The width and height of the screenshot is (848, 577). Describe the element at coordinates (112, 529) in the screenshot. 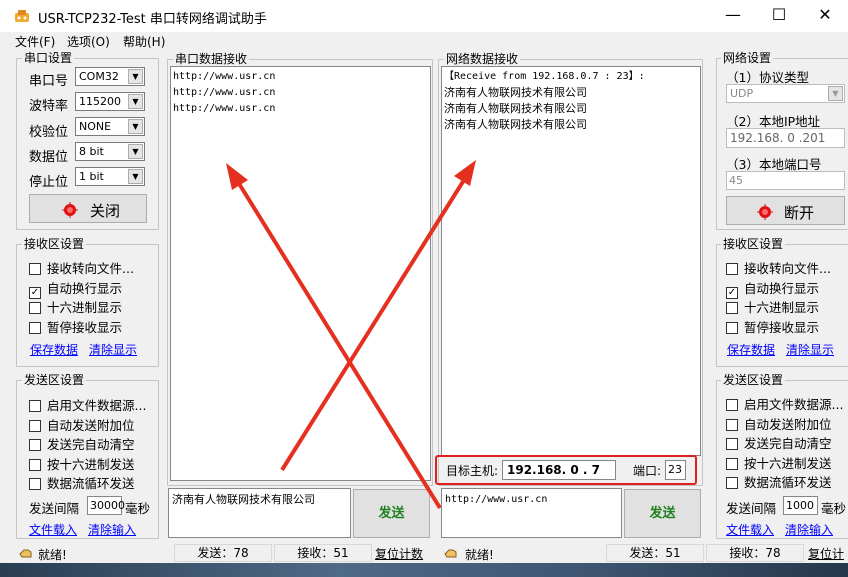

I see `serial-clear-input-link: 清除输入` at that location.